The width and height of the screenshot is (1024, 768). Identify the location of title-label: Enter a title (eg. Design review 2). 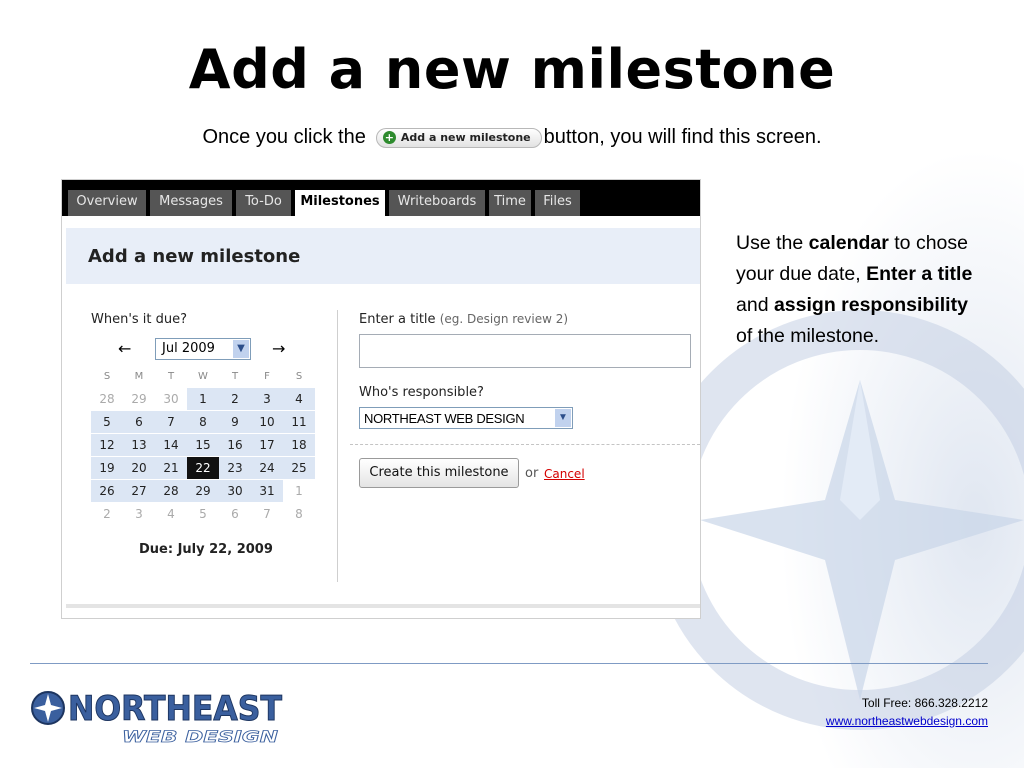
(463, 319).